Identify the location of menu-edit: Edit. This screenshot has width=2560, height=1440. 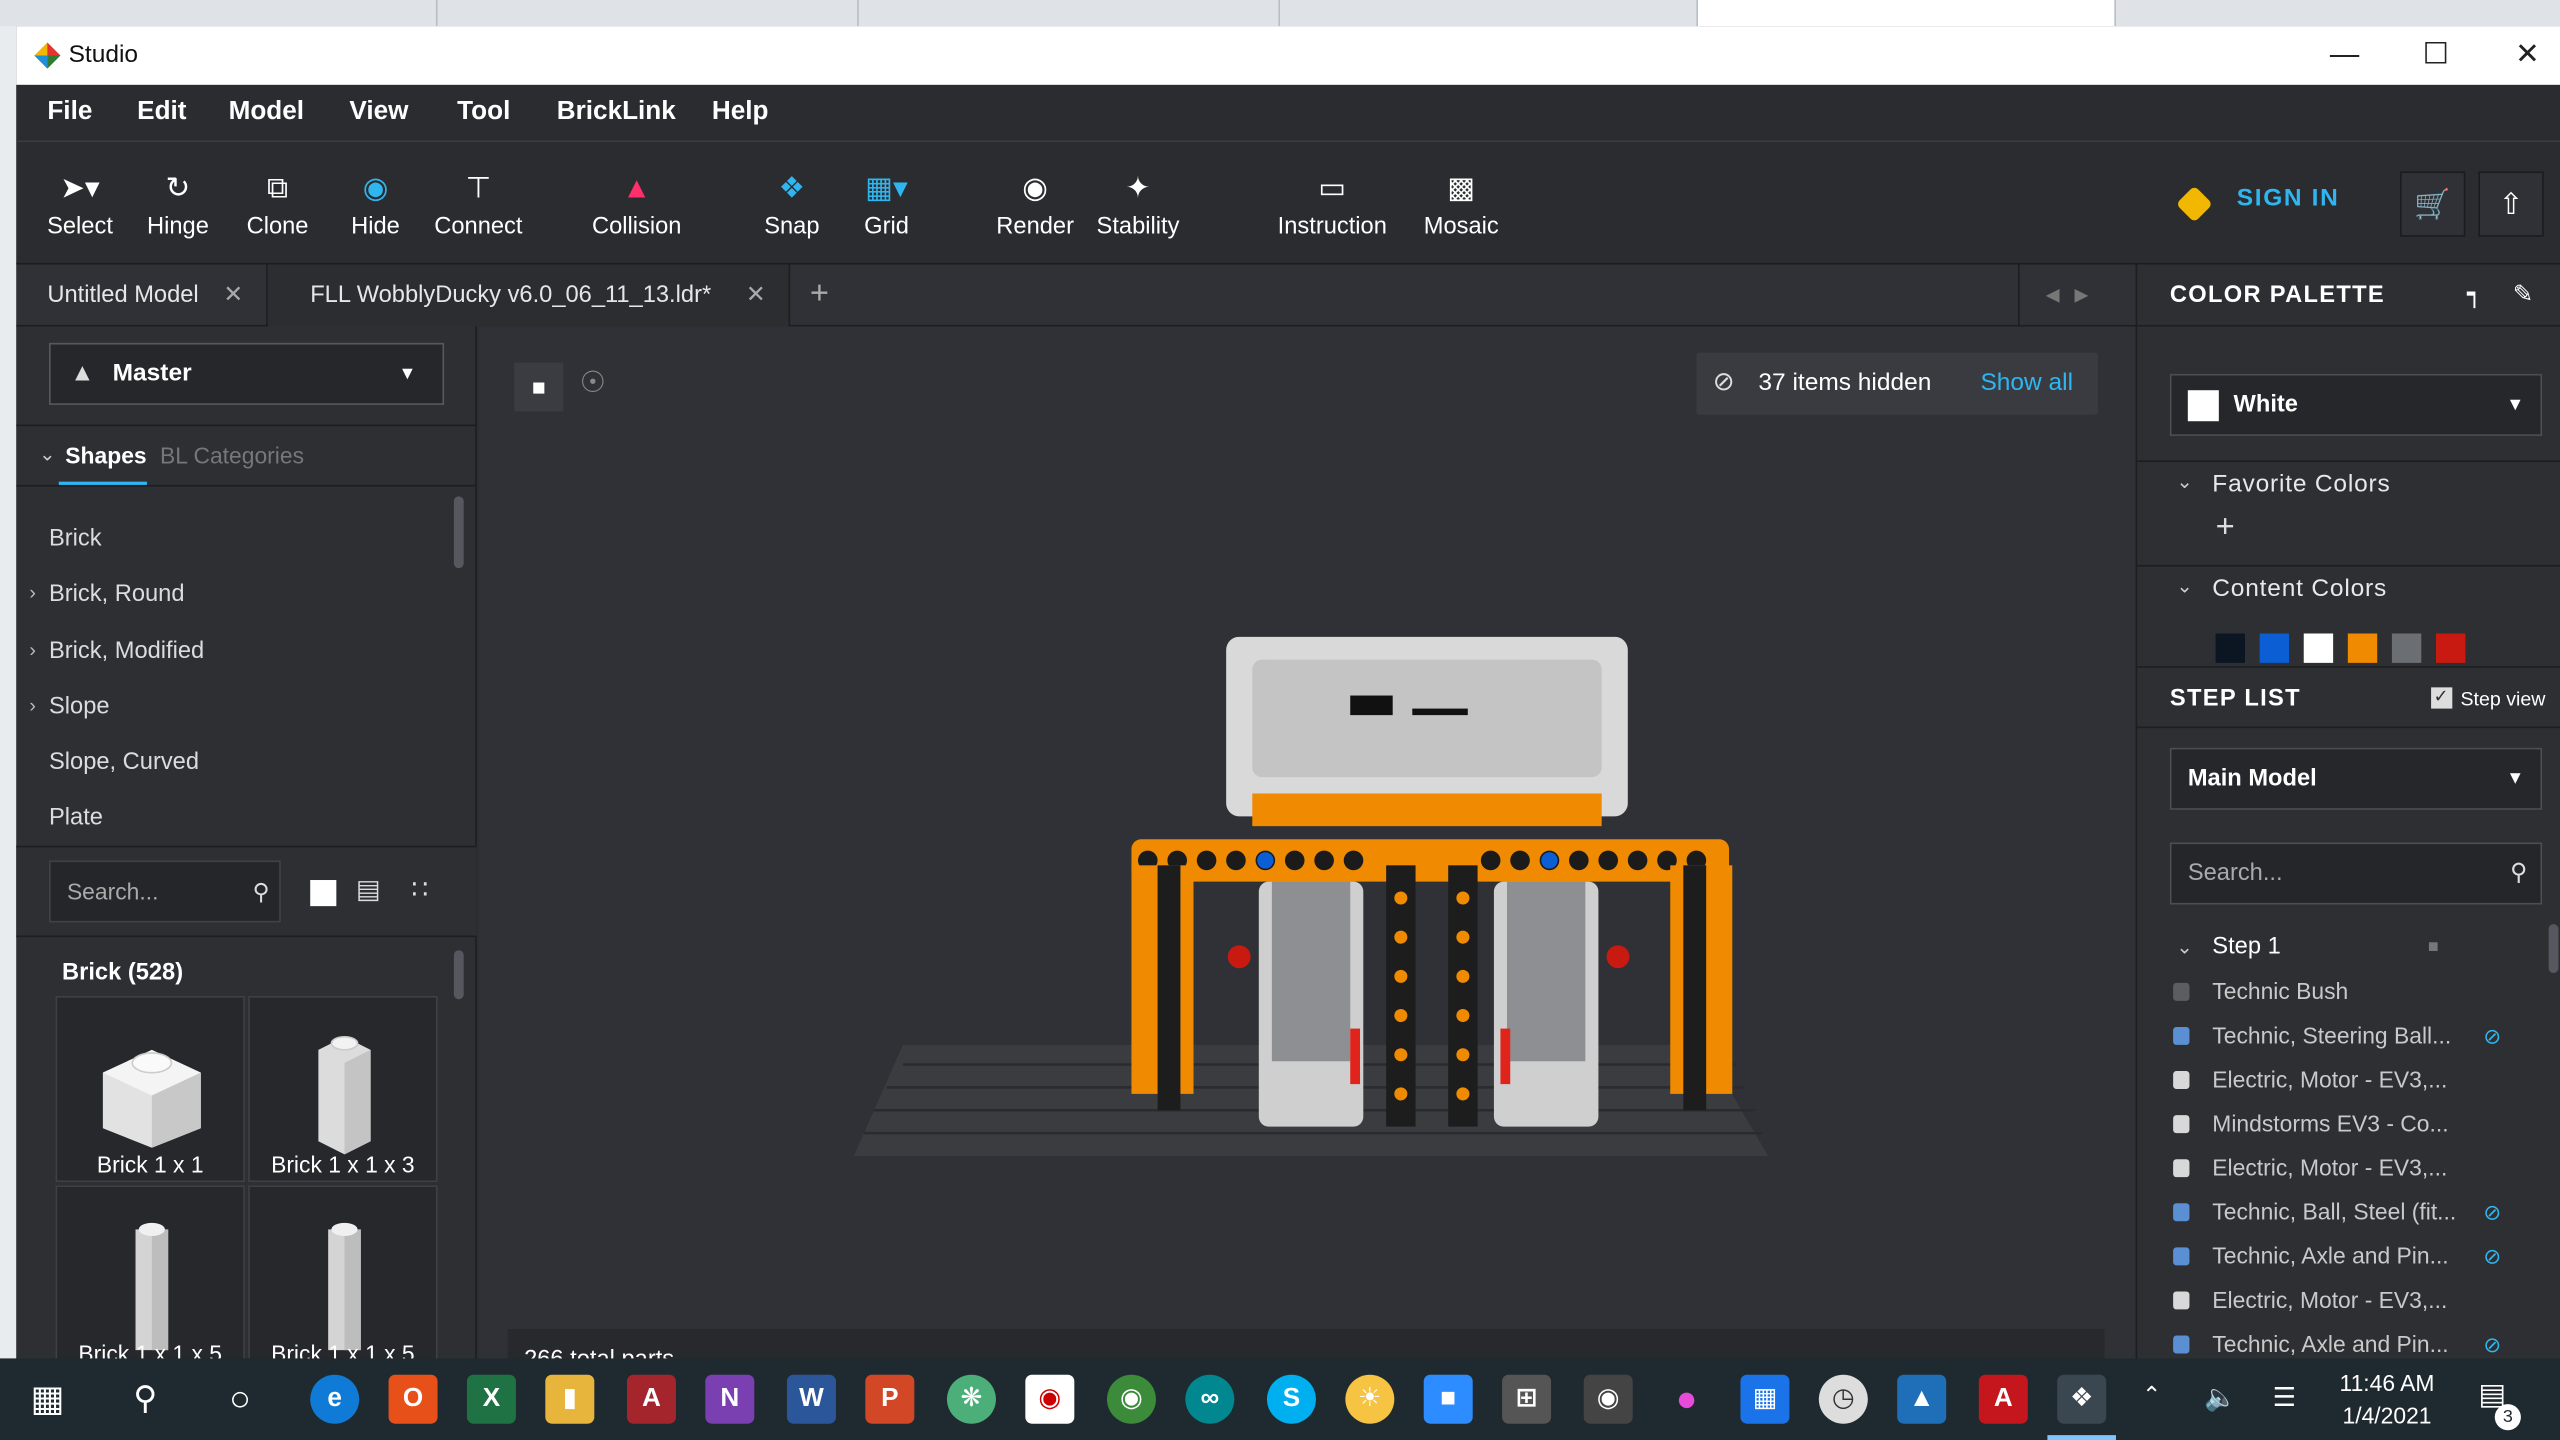
(161, 112).